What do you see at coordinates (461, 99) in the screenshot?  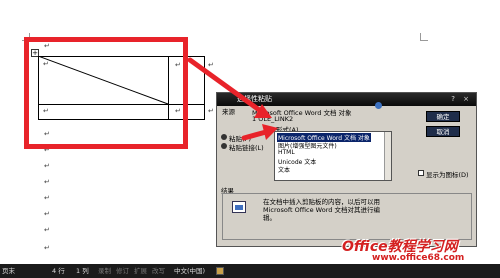 I see `title-bar-buttons: ? ×` at bounding box center [461, 99].